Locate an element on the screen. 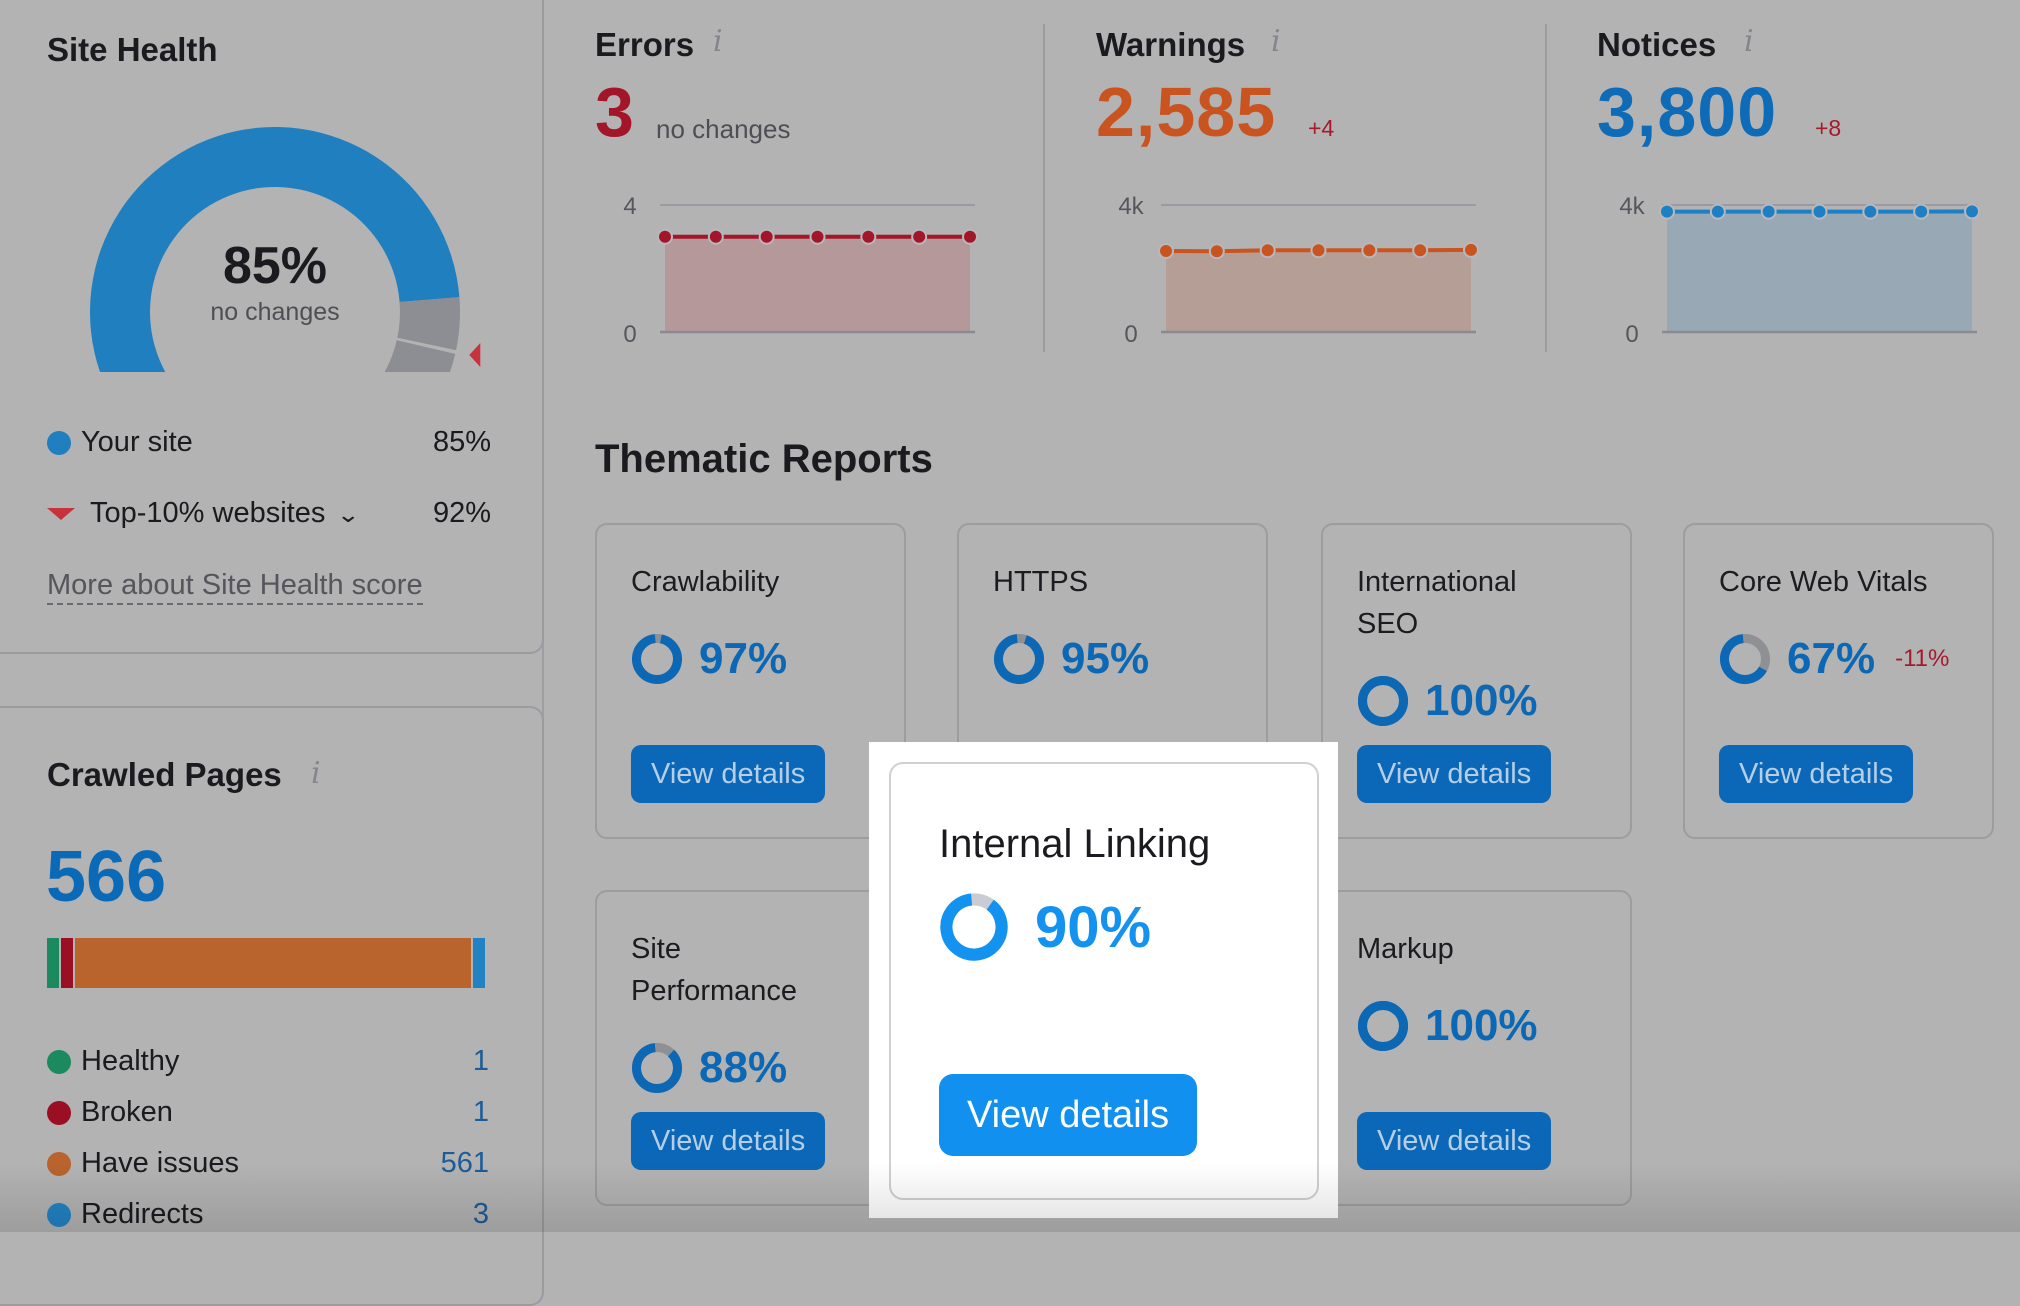  metric-value: 3,800 is located at coordinates (1687, 112).